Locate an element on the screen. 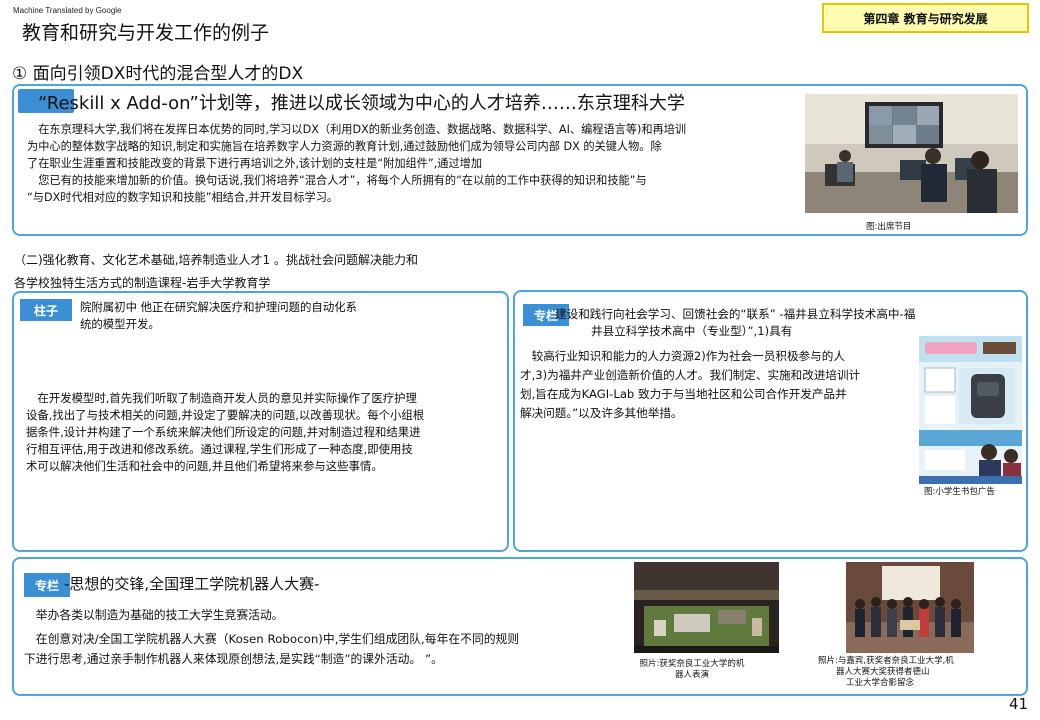 This screenshot has height=720, width=1040. caption-line: 工业大学合影留念 is located at coordinates (880, 683).